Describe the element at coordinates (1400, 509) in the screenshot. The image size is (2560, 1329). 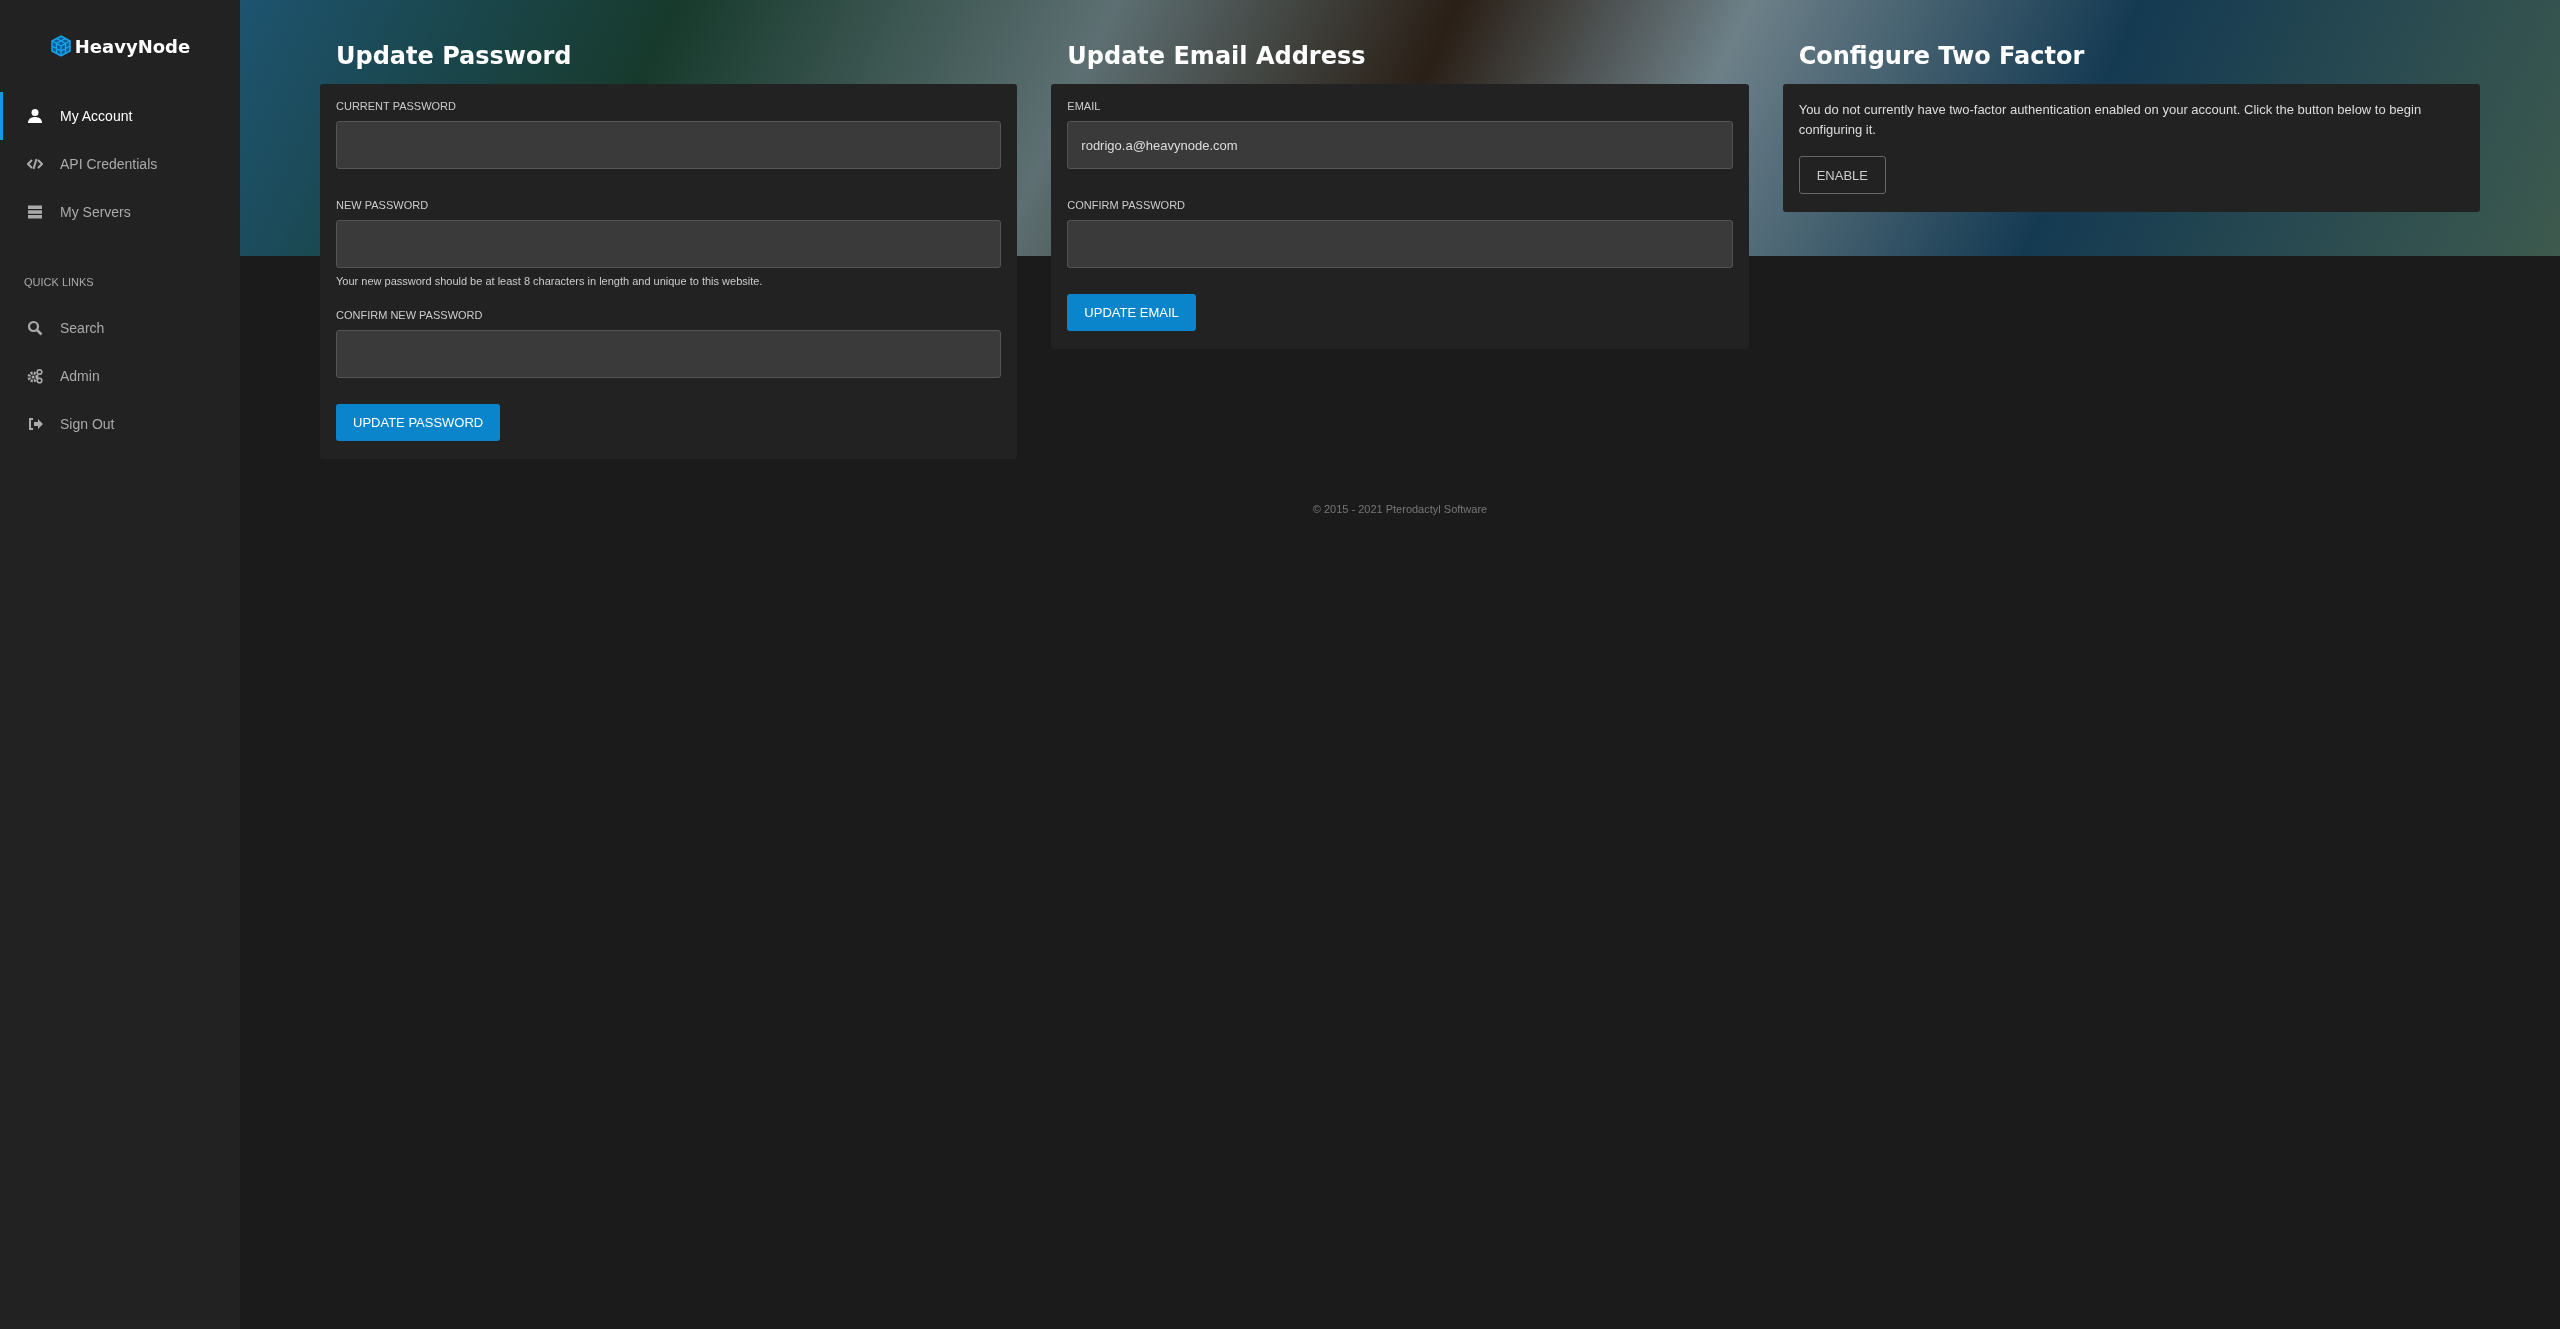
I see `copyright-text: © 2015 - 2021 Pterodactyl Software` at that location.